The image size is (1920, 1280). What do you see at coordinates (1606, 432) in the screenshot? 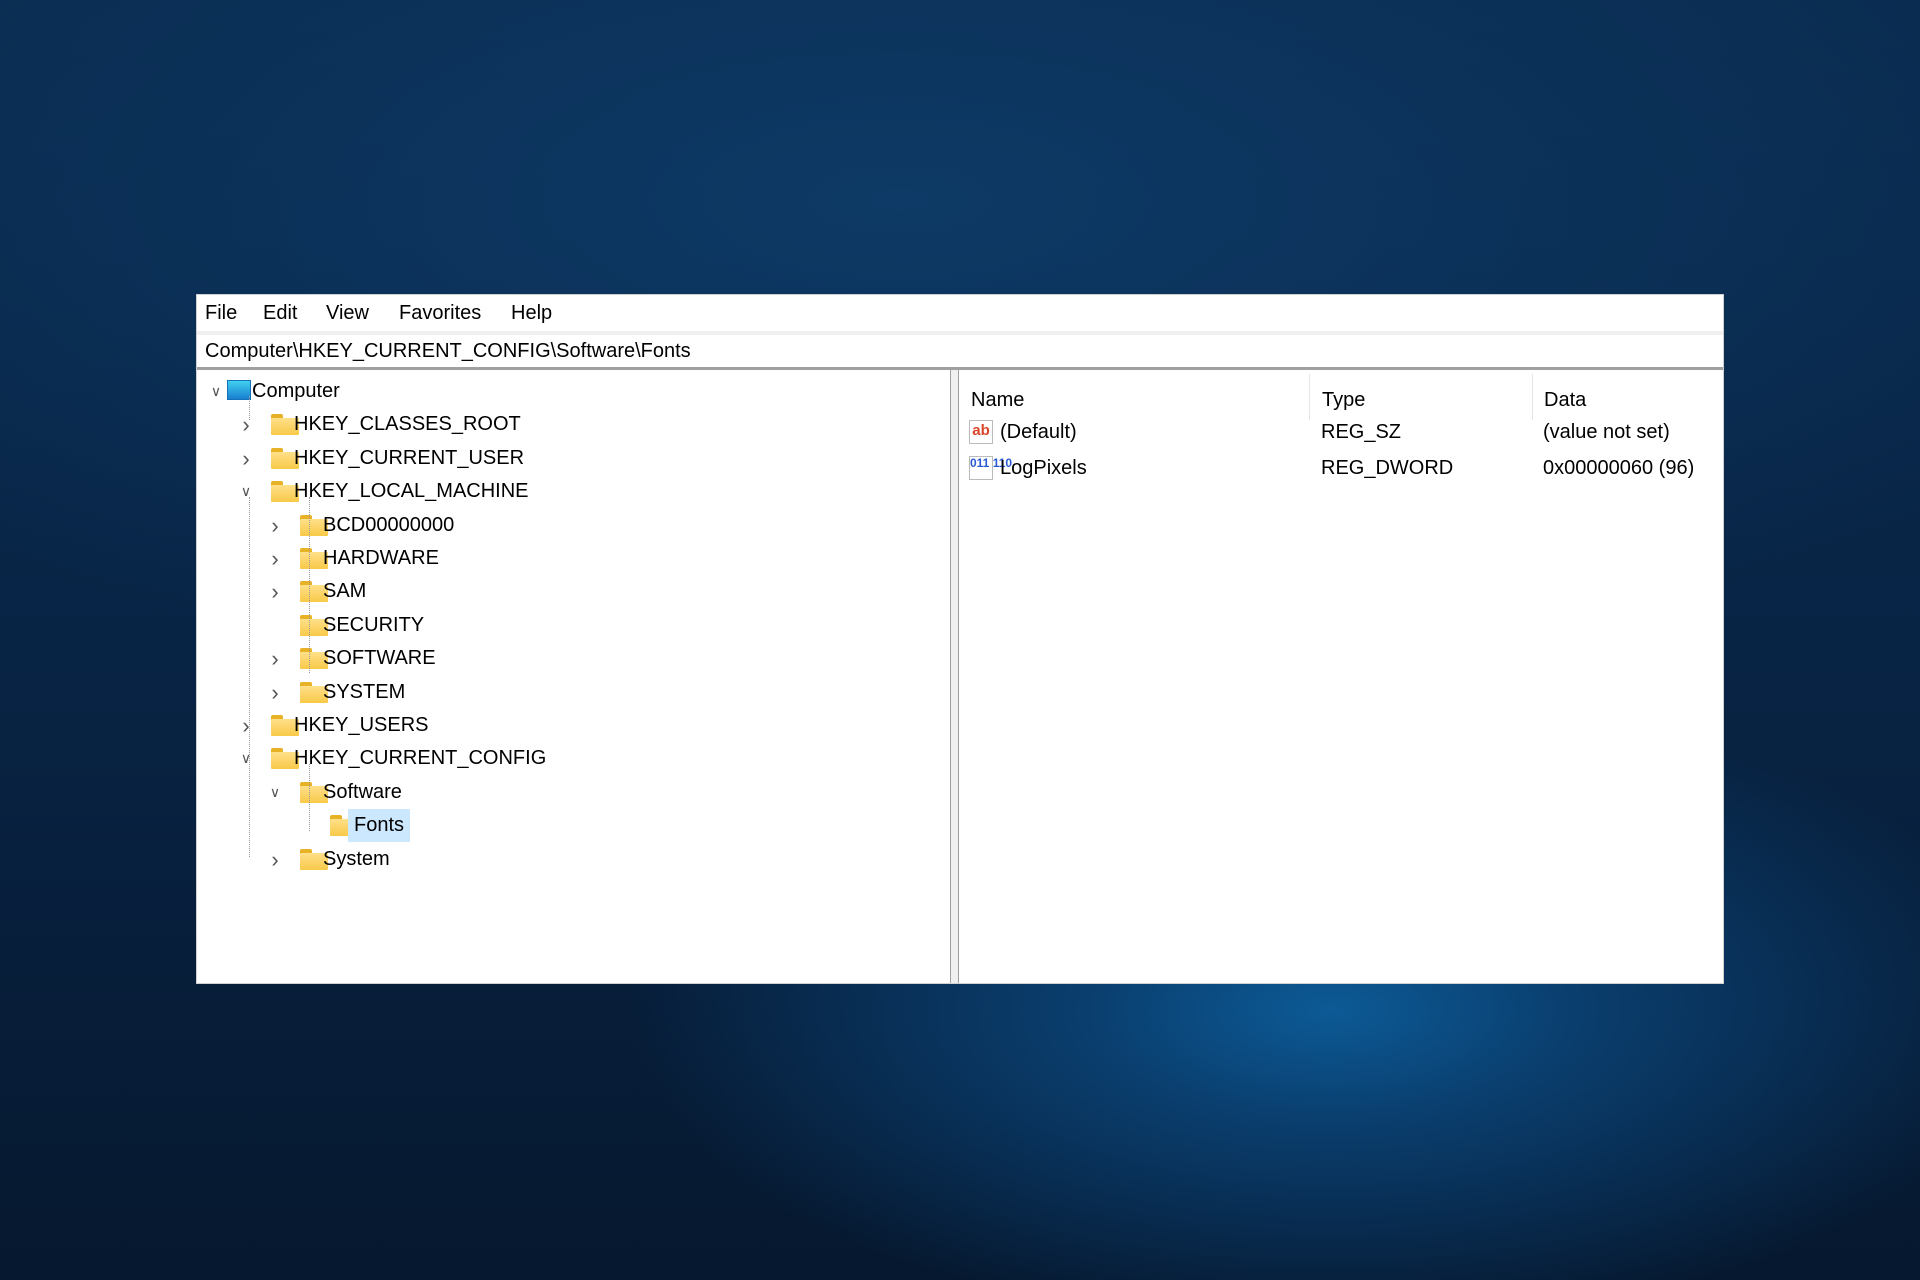
I see `value-data: (value not set)` at bounding box center [1606, 432].